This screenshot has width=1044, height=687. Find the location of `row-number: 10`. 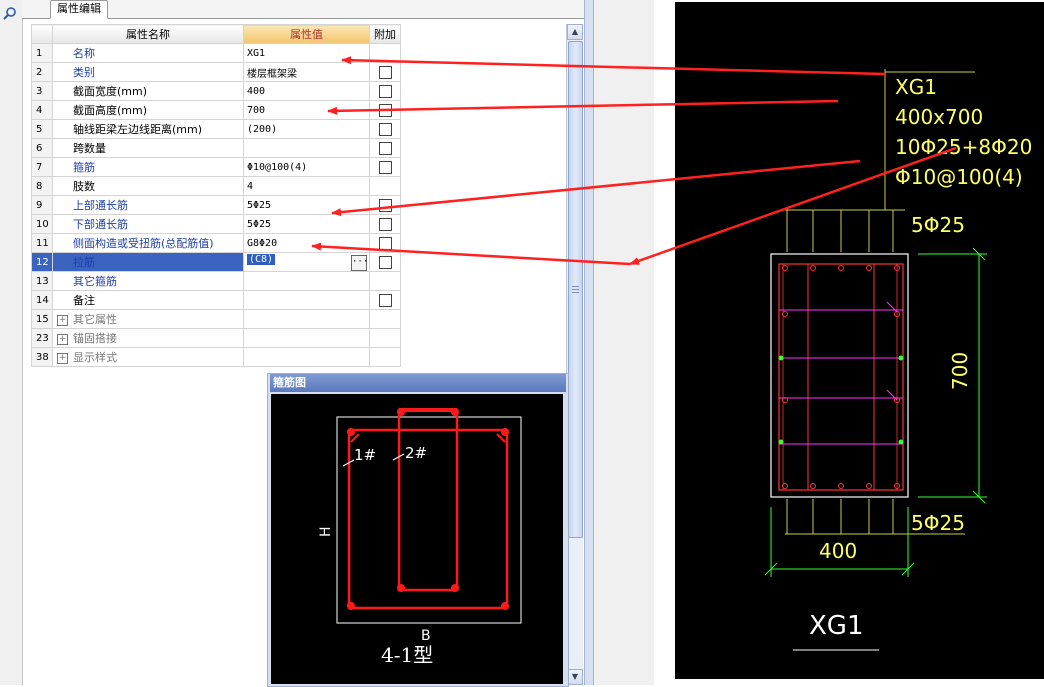

row-number: 10 is located at coordinates (42, 224).